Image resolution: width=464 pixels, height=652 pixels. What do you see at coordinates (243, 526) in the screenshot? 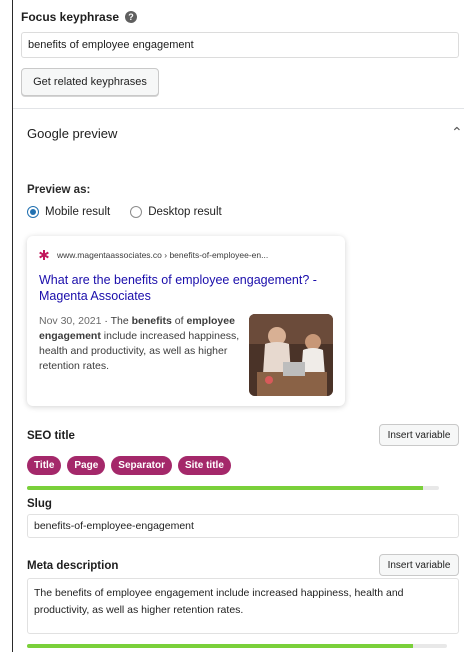
I see `slug-input: benefits-of-employee-engagement` at bounding box center [243, 526].